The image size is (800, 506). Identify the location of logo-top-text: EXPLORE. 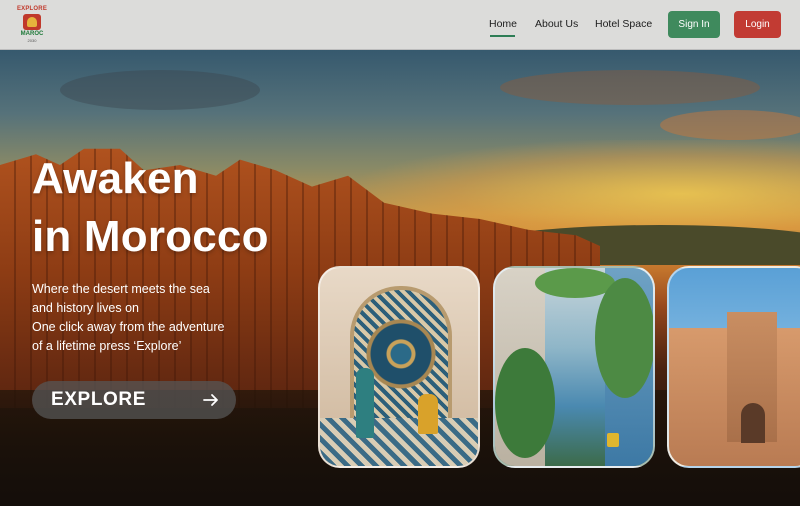
(32, 9).